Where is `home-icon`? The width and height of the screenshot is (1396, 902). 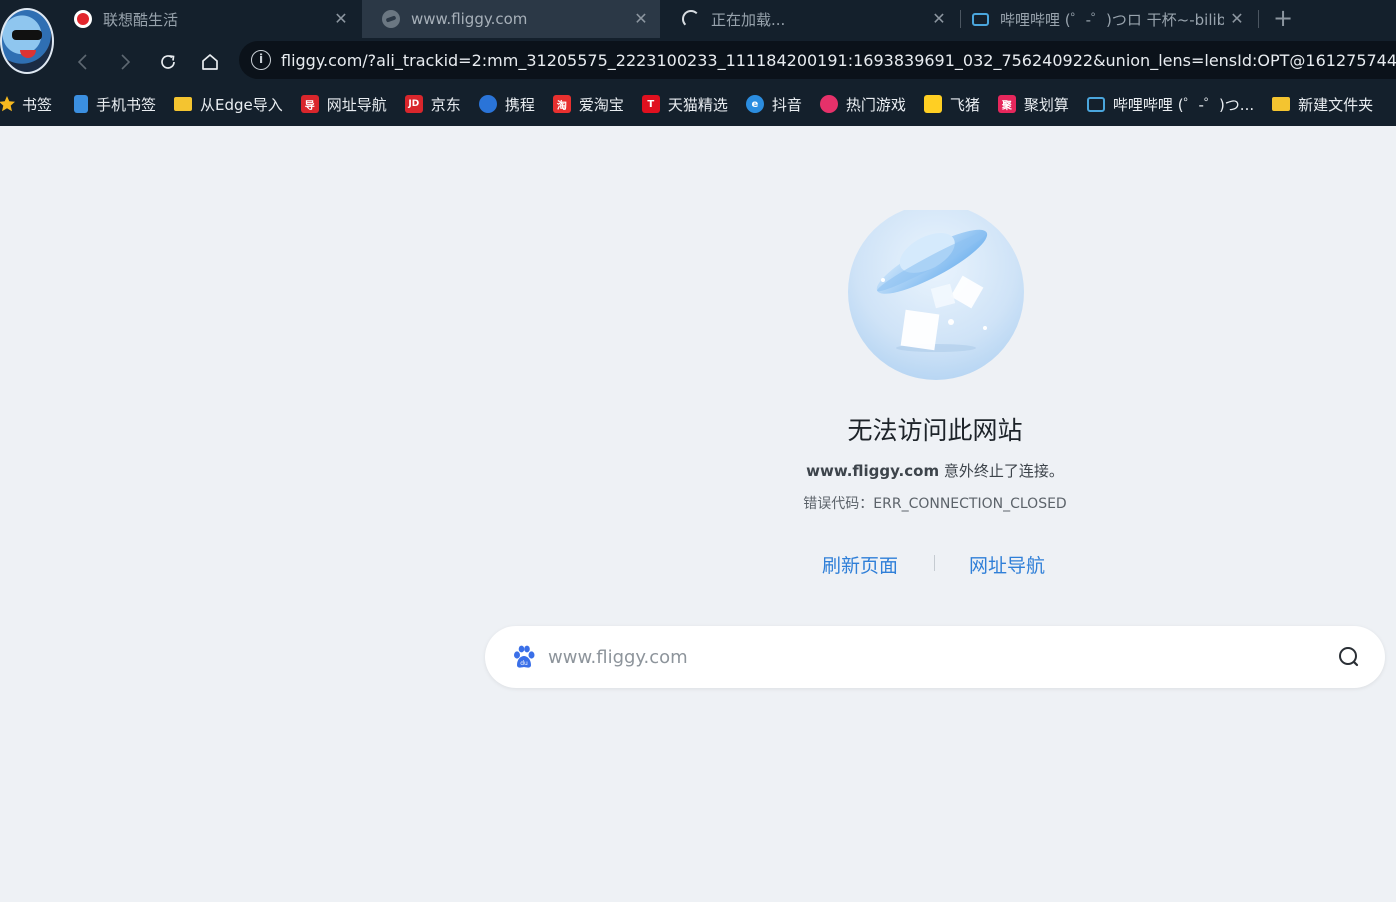
home-icon is located at coordinates (210, 62).